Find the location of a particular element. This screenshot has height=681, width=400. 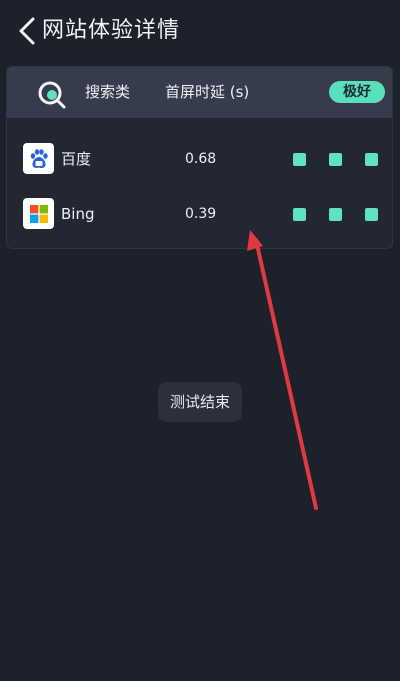

search-icon is located at coordinates (52, 95).